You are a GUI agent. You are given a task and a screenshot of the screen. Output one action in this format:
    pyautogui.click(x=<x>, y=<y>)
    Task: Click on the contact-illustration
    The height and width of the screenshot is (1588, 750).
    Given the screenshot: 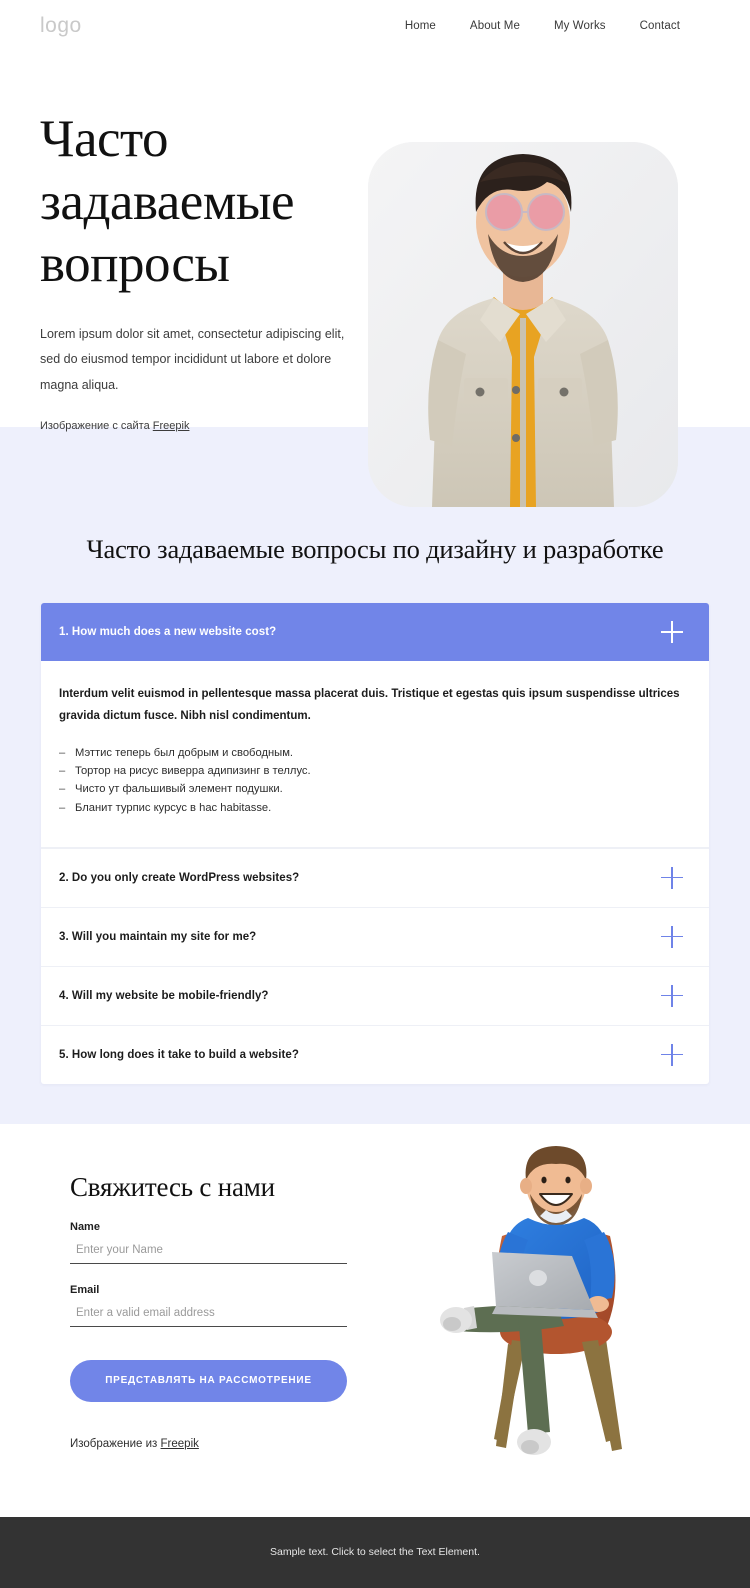 What is the action you would take?
    pyautogui.click(x=560, y=1301)
    